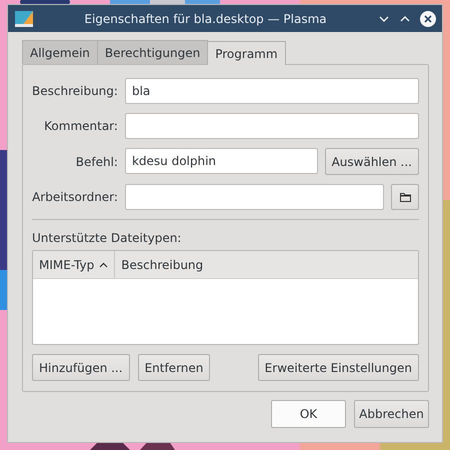  I want to click on folder-icon, so click(405, 197).